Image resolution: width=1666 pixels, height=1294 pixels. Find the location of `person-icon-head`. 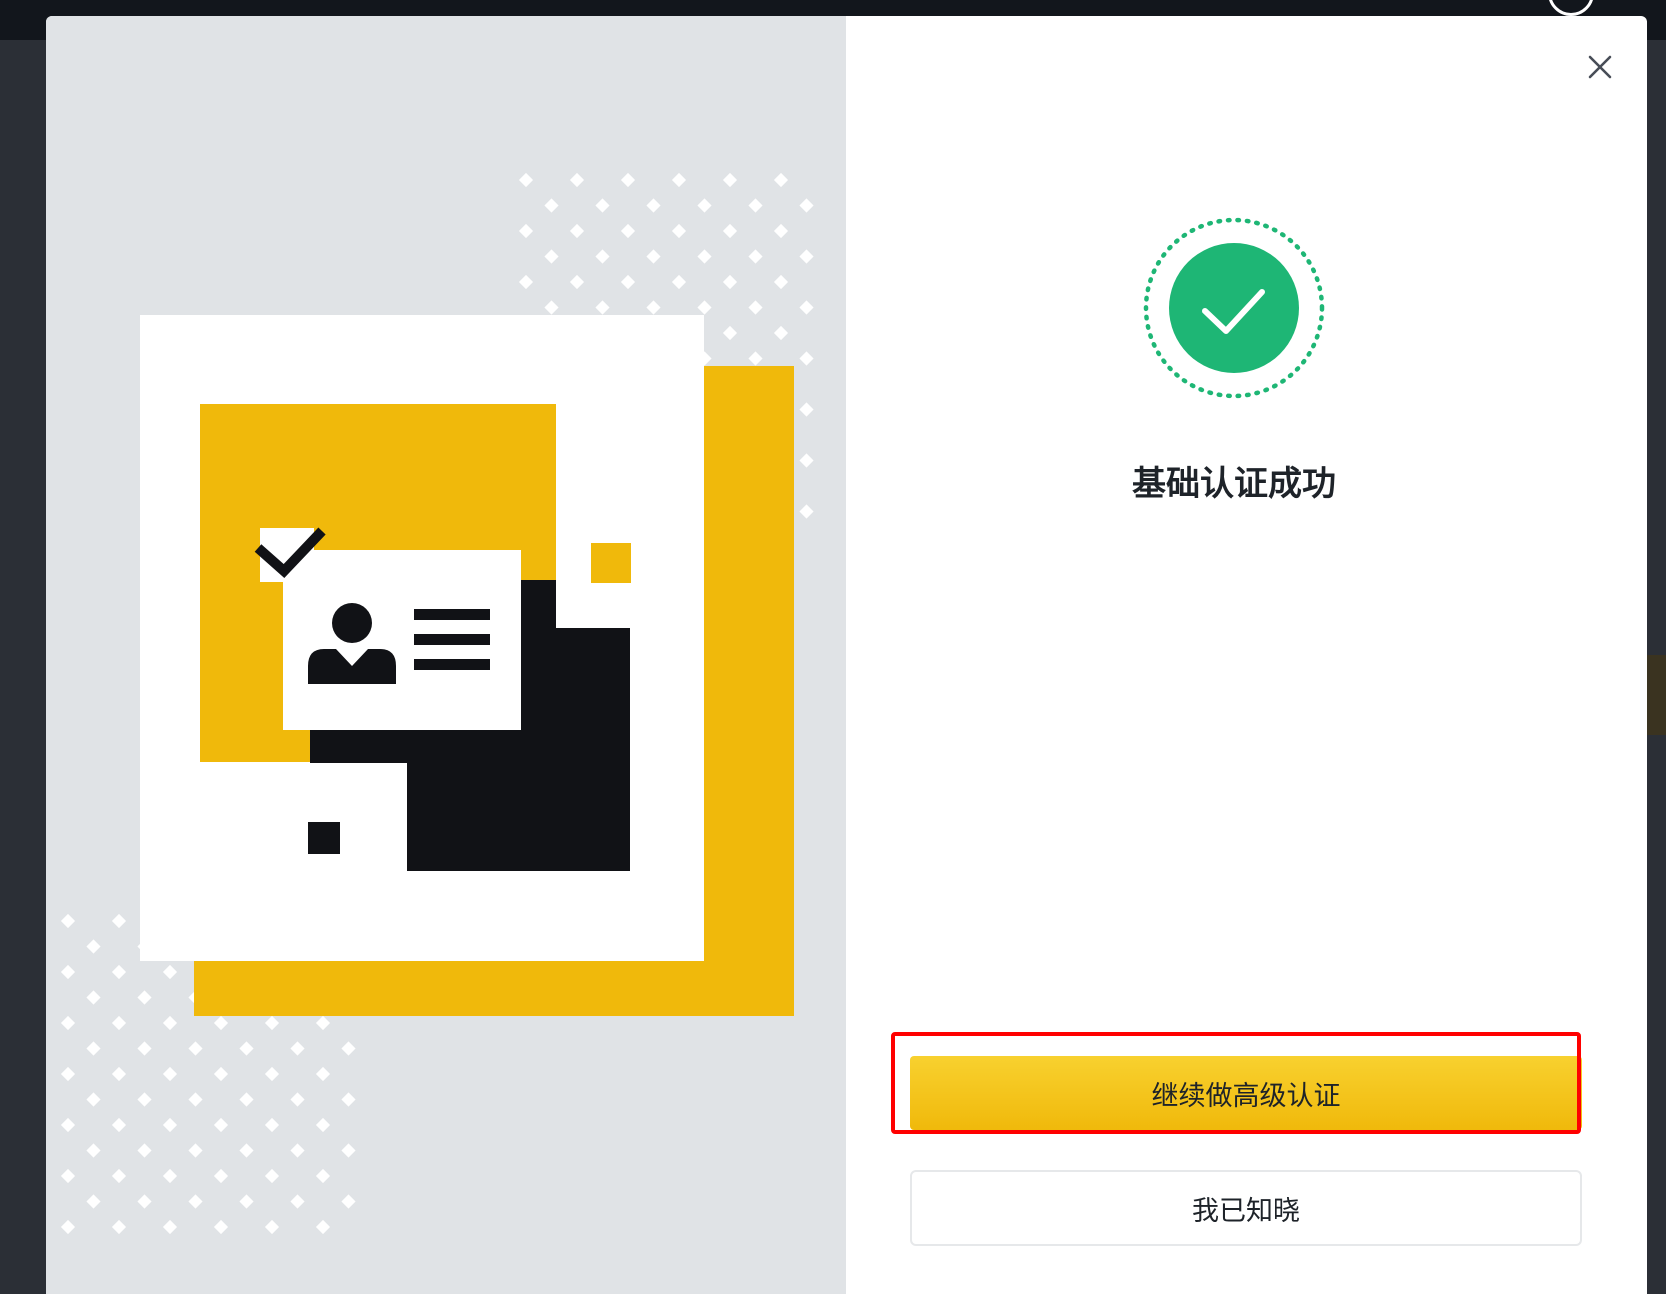

person-icon-head is located at coordinates (352, 623).